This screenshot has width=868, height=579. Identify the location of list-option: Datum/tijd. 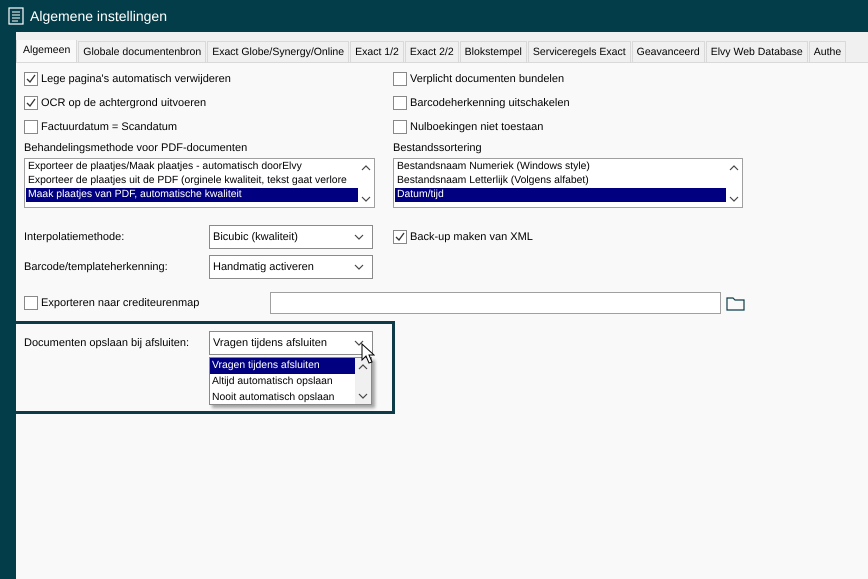
(560, 195).